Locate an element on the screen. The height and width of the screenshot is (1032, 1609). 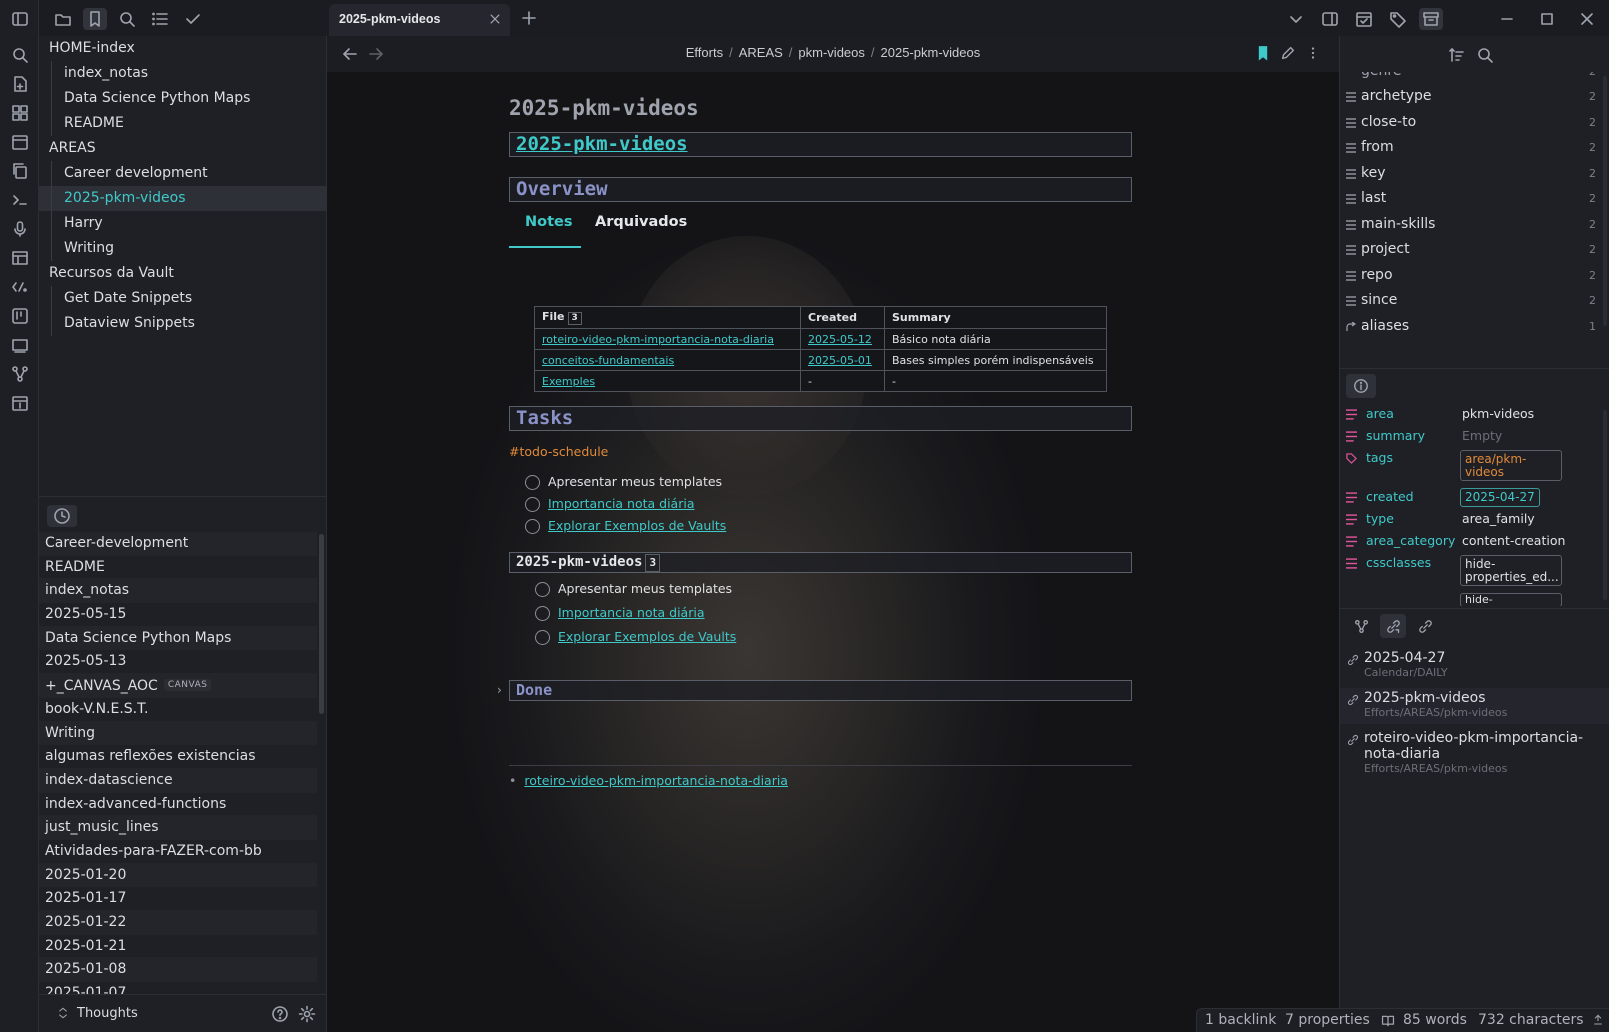
copy-icon is located at coordinates (20, 171).